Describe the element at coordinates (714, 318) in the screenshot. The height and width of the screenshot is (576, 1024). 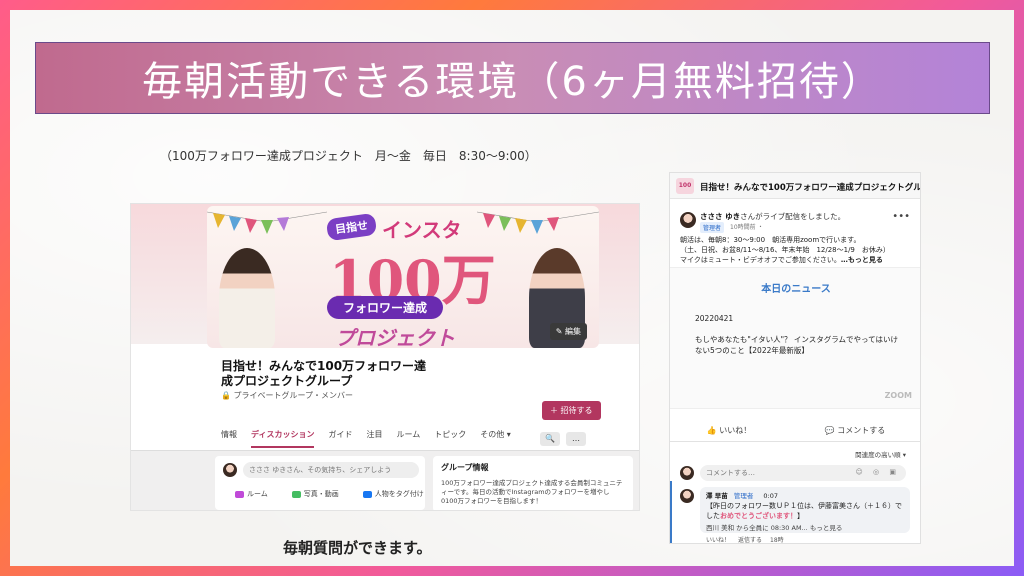
I see `news-date: 20220421` at that location.